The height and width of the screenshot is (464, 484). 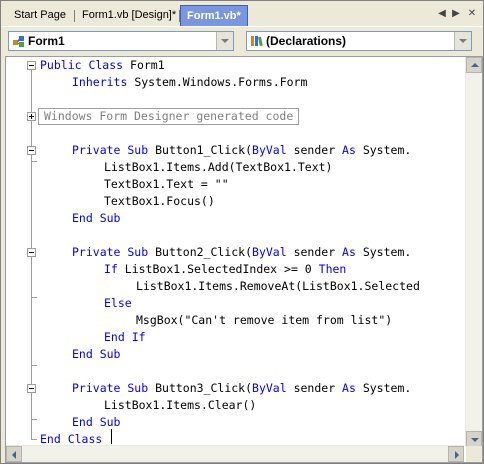 I want to click on scroll-tabs-left-icon: ◀, so click(x=442, y=14).